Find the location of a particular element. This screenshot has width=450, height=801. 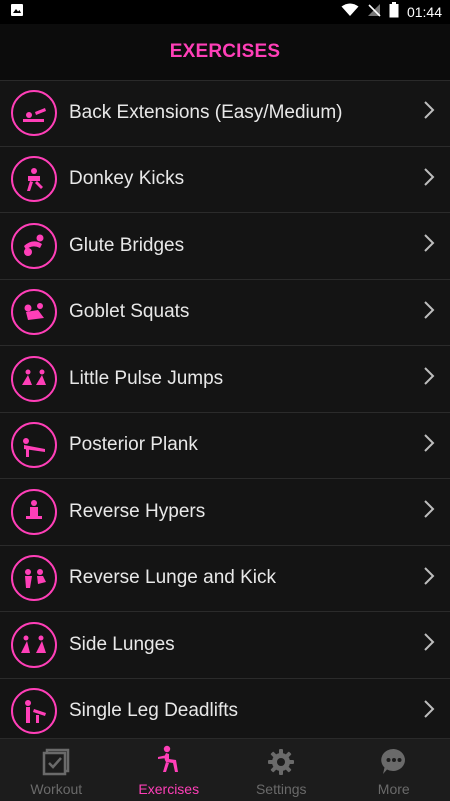

tab-label-workout: Workout is located at coordinates (56, 789).